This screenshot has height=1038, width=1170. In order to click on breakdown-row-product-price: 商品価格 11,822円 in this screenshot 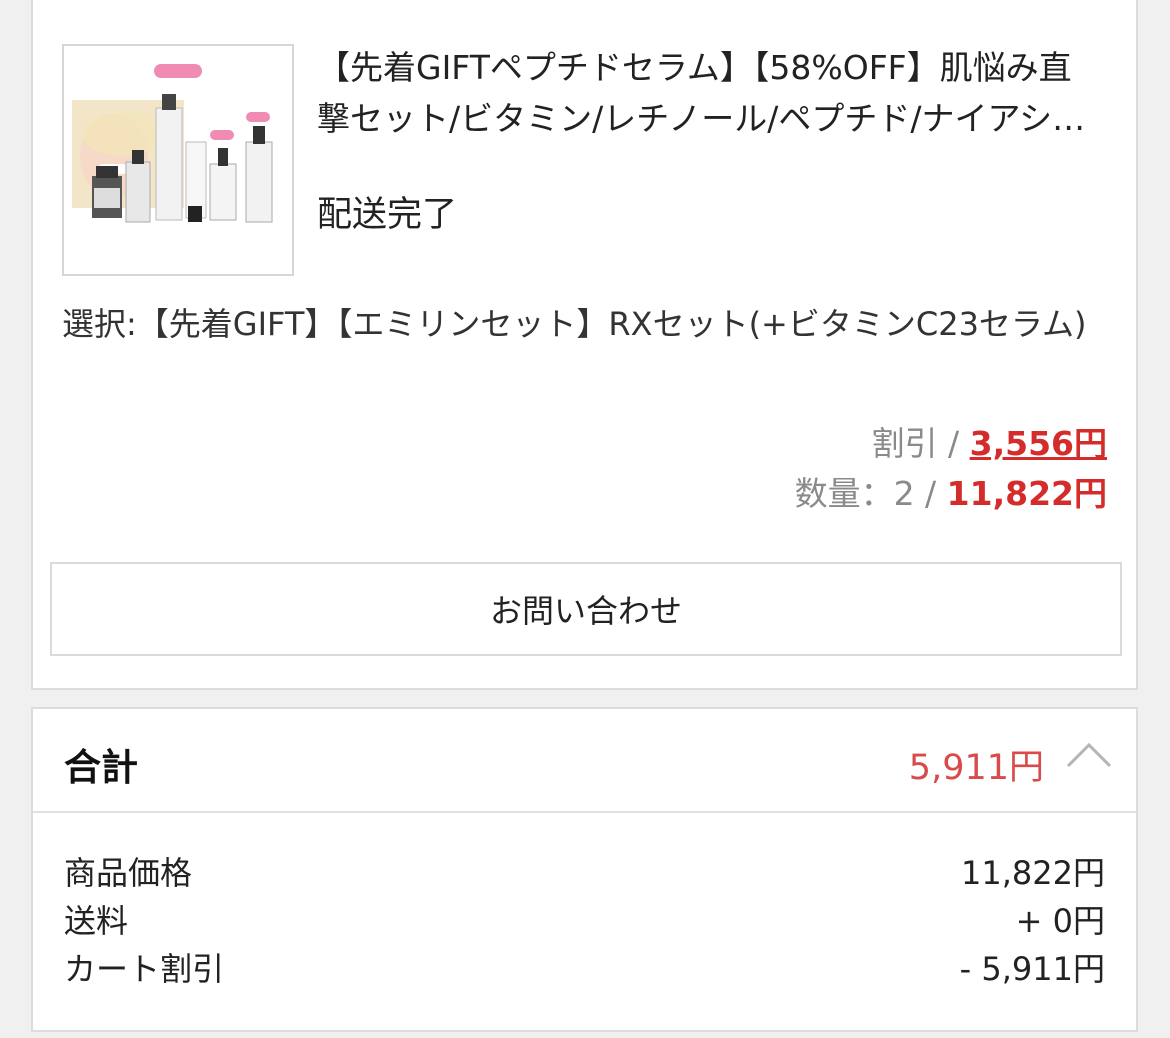, I will do `click(584, 873)`.